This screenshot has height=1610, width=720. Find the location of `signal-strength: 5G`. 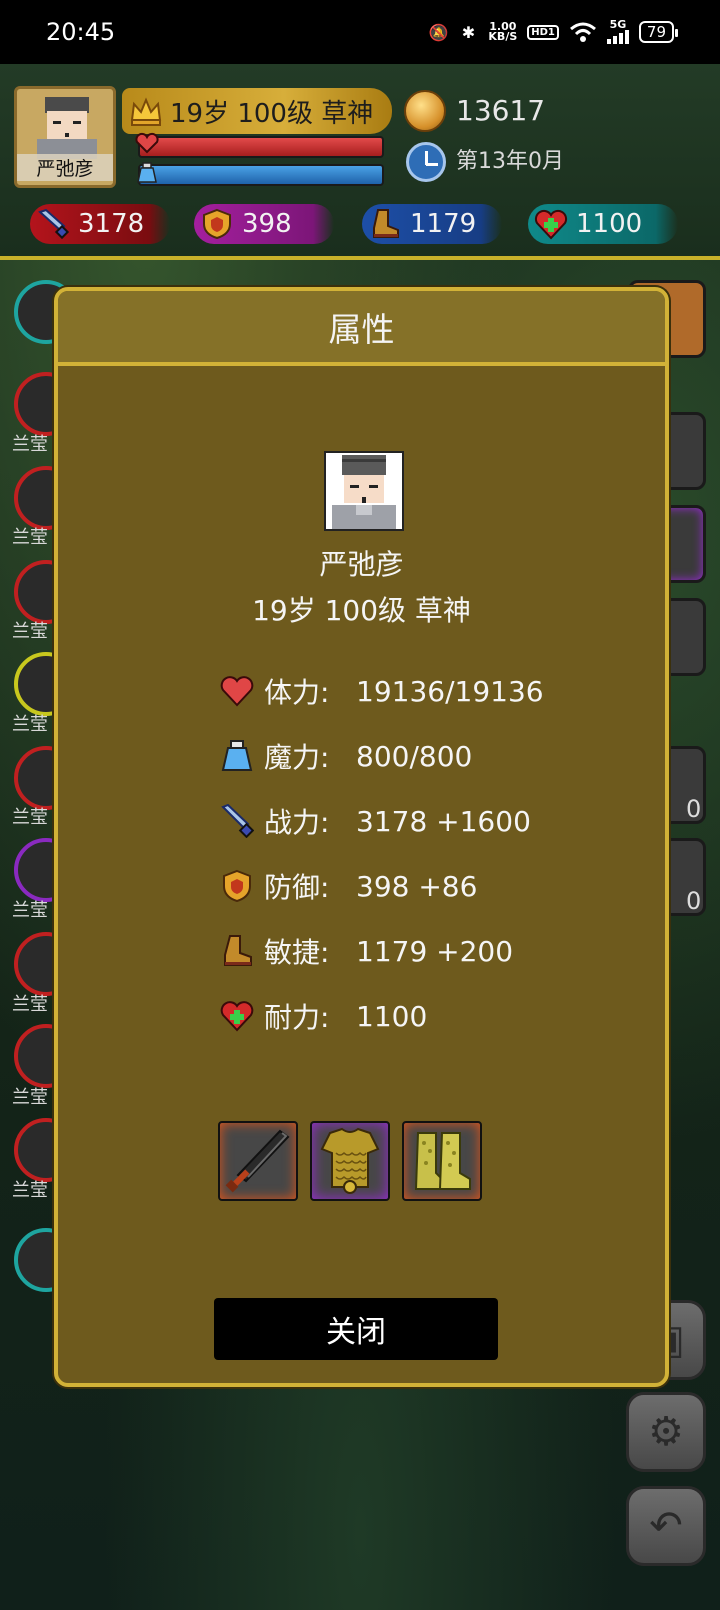

signal-strength: 5G is located at coordinates (617, 31).